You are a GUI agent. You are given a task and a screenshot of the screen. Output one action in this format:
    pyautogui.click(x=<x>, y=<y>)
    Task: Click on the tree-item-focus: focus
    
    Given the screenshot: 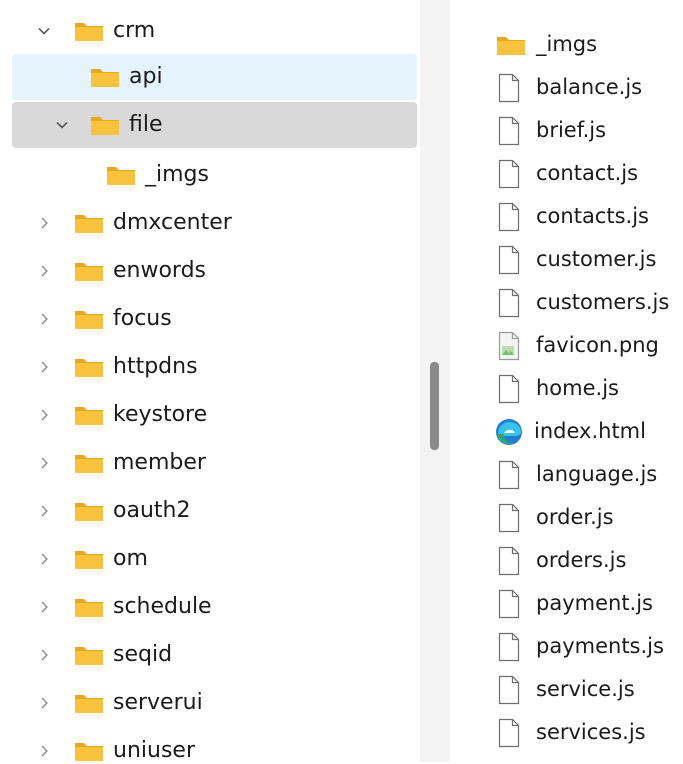 What is the action you would take?
    pyautogui.click(x=214, y=319)
    